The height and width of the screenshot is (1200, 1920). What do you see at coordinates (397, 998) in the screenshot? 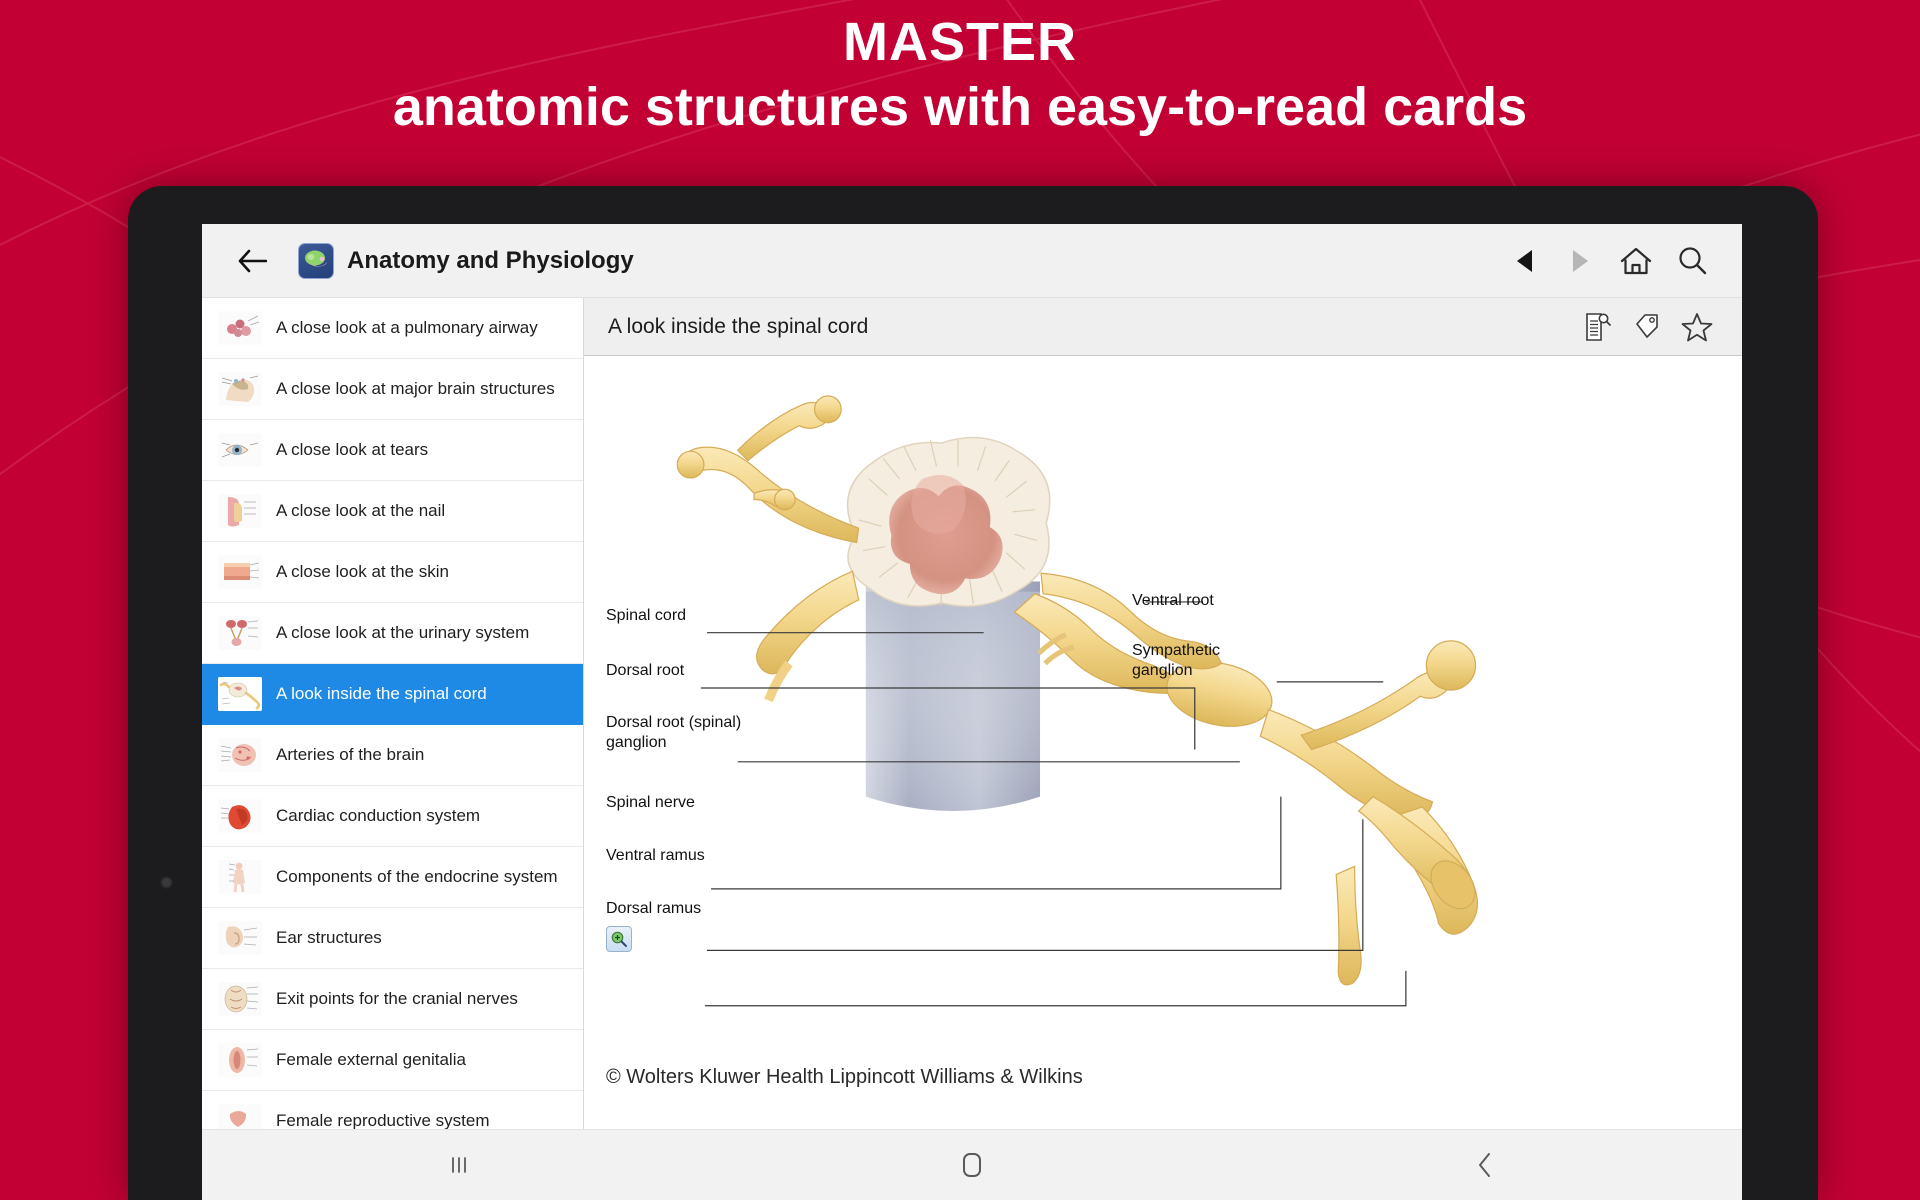
I see `sidebar-item-label: Exit points for the cranial nerves` at bounding box center [397, 998].